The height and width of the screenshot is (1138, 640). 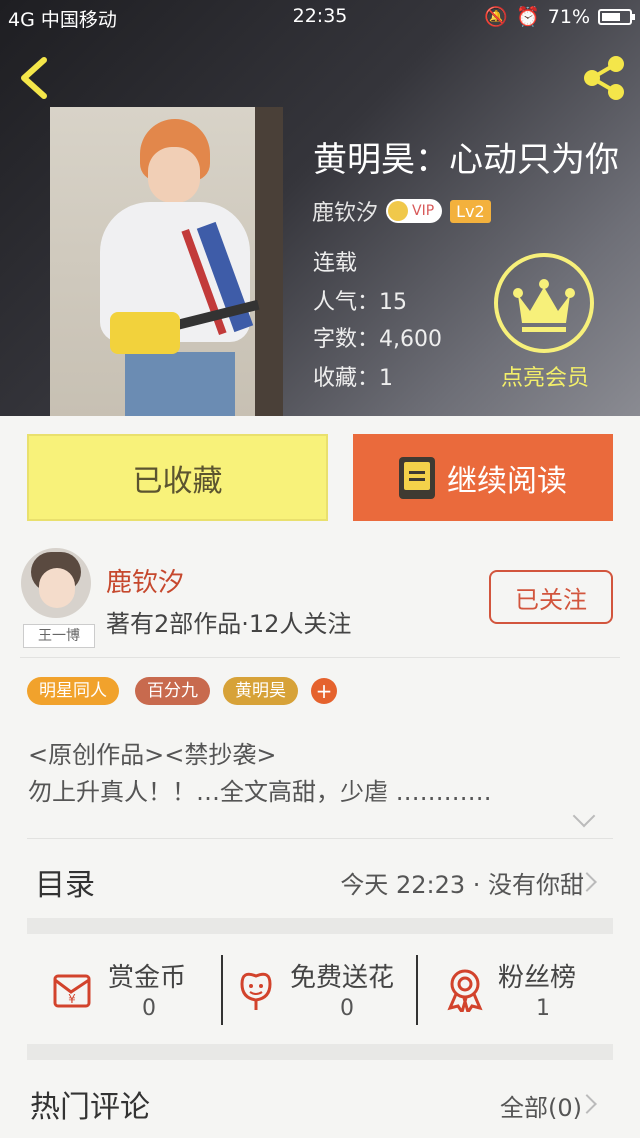 I want to click on tag-chip: 百分九, so click(x=172, y=691).